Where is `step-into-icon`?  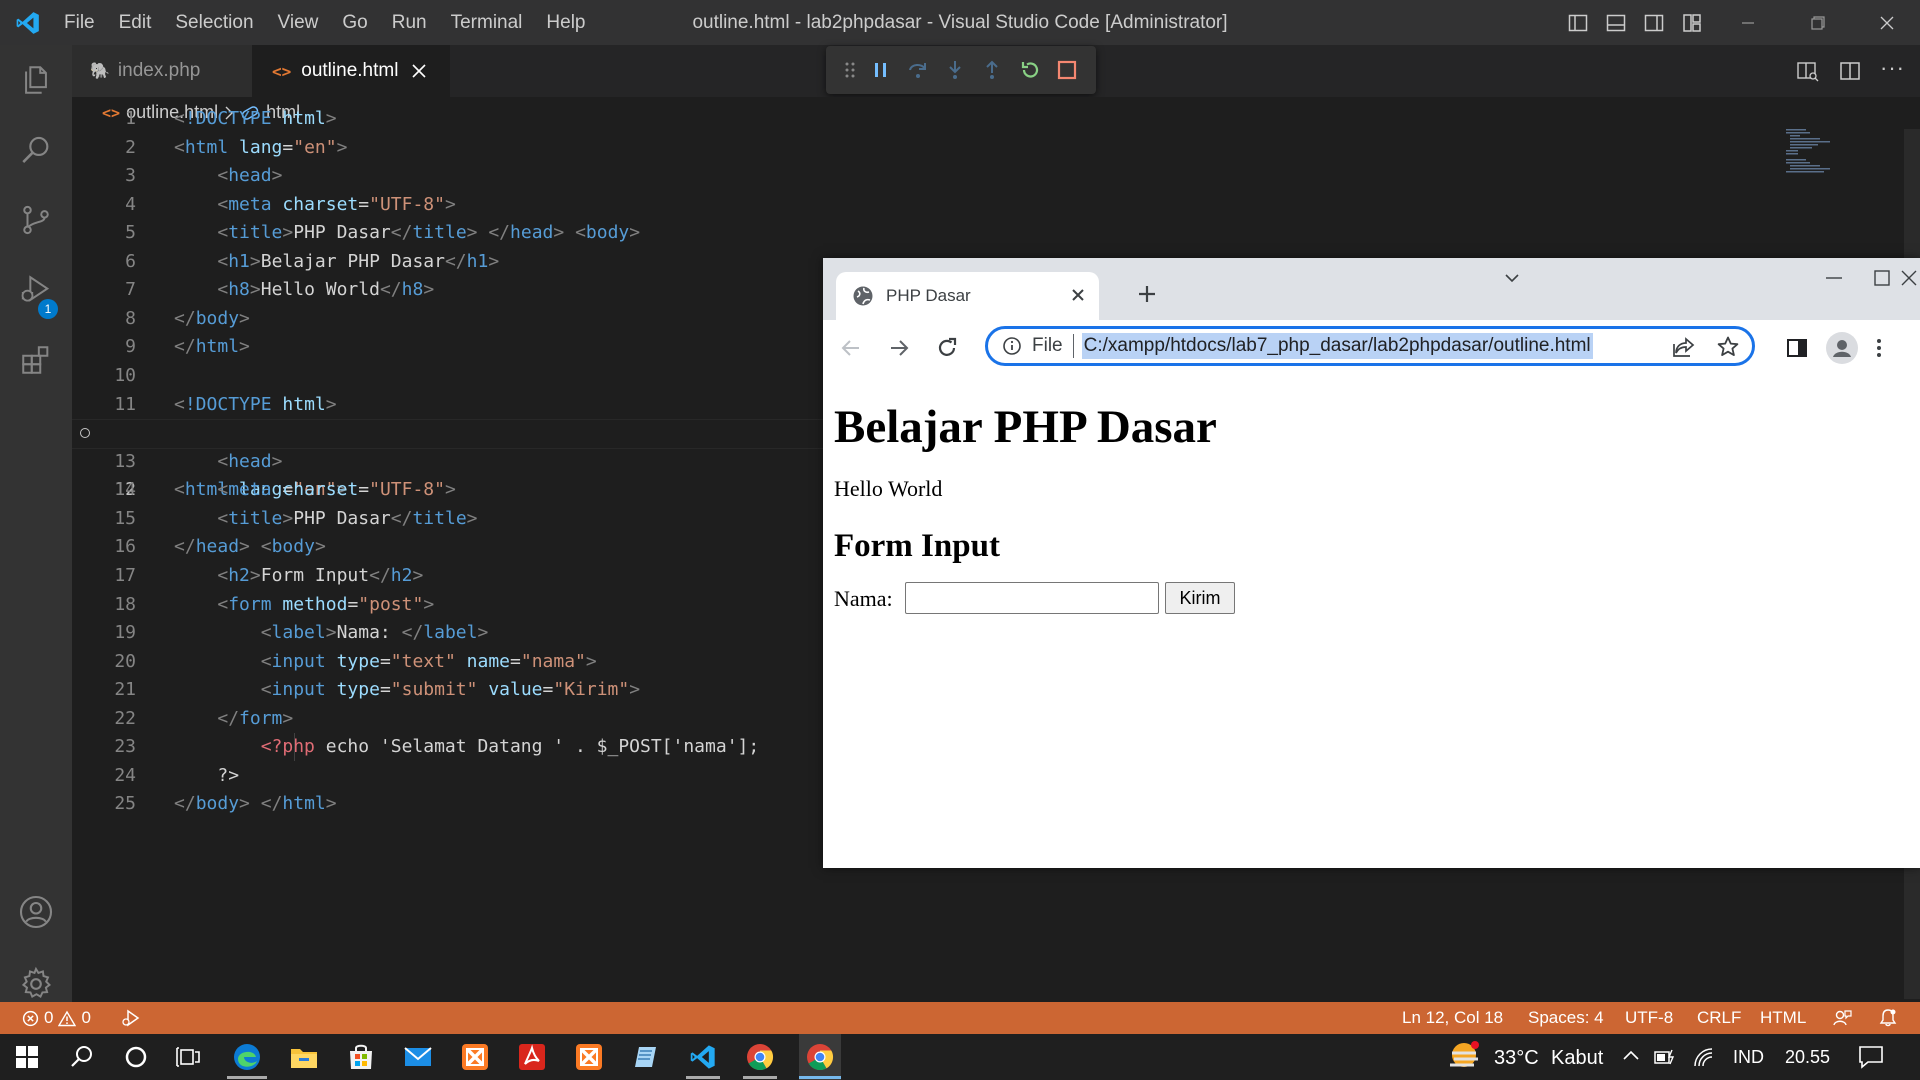
step-into-icon is located at coordinates (955, 70).